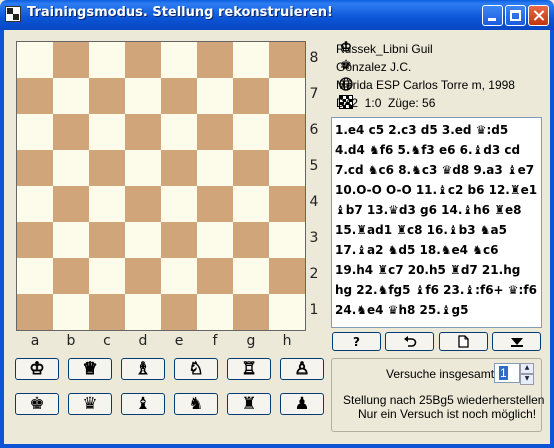  Describe the element at coordinates (215, 96) in the screenshot. I see `square-f7` at that location.